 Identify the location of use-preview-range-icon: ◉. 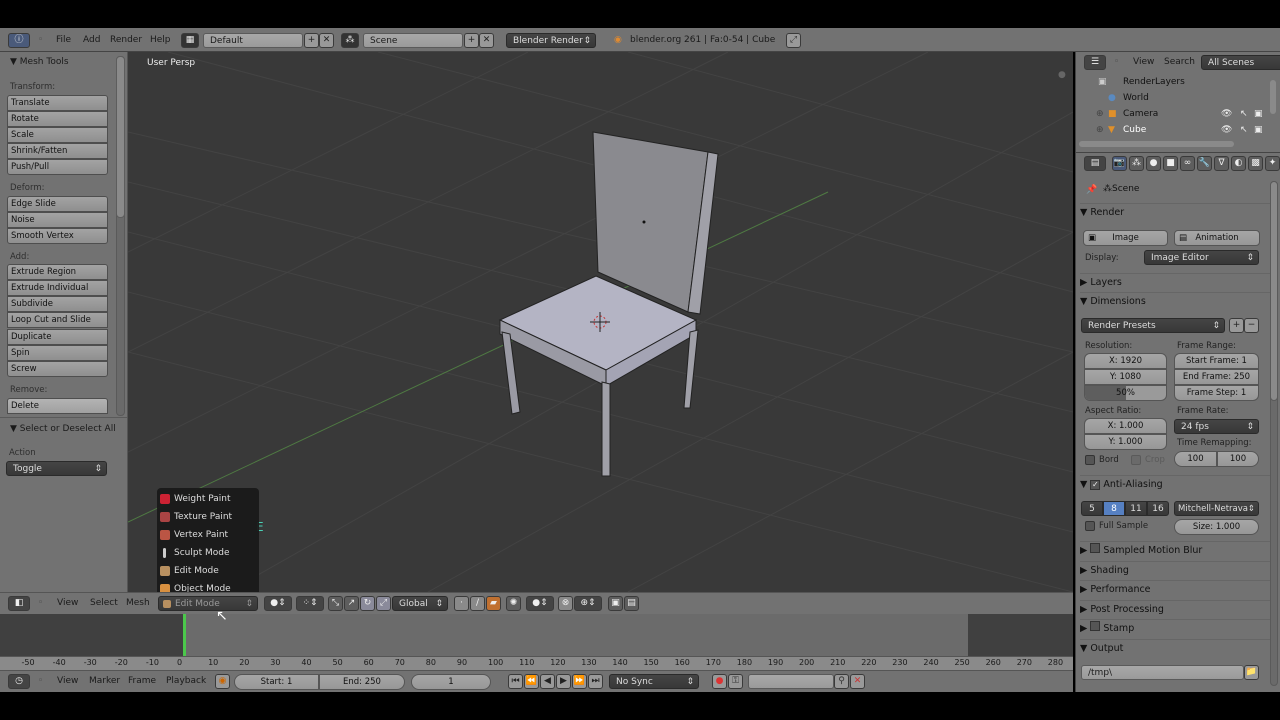
(222, 681).